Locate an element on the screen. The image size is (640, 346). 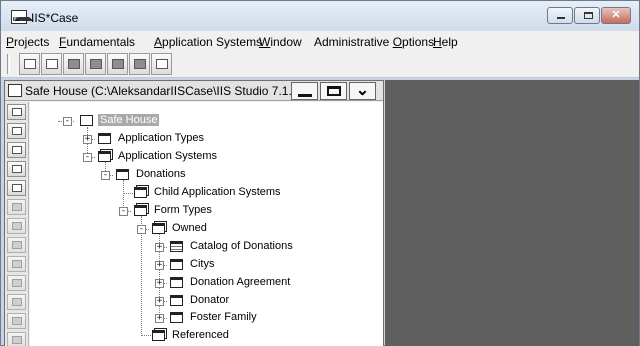
menu-fundamentals: Fundamentals is located at coordinates (97, 42).